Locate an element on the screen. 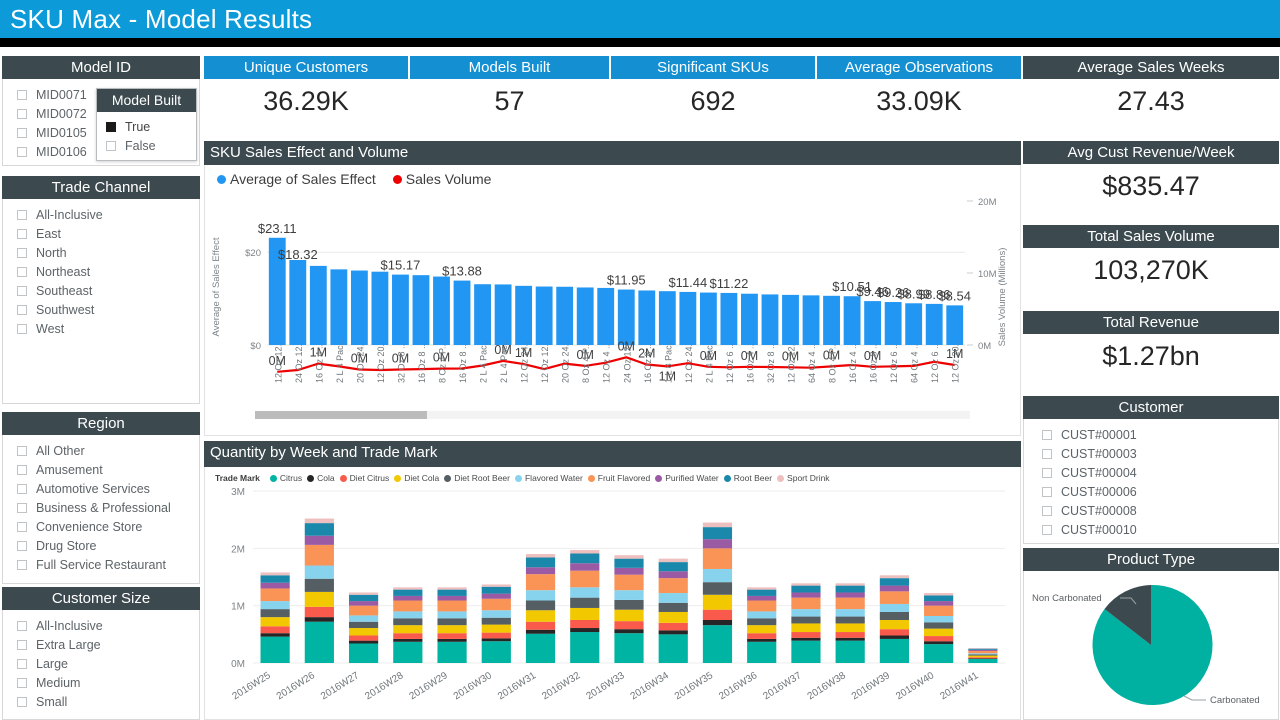 The height and width of the screenshot is (720, 1280). list-item: Business & Professional is located at coordinates (101, 507).